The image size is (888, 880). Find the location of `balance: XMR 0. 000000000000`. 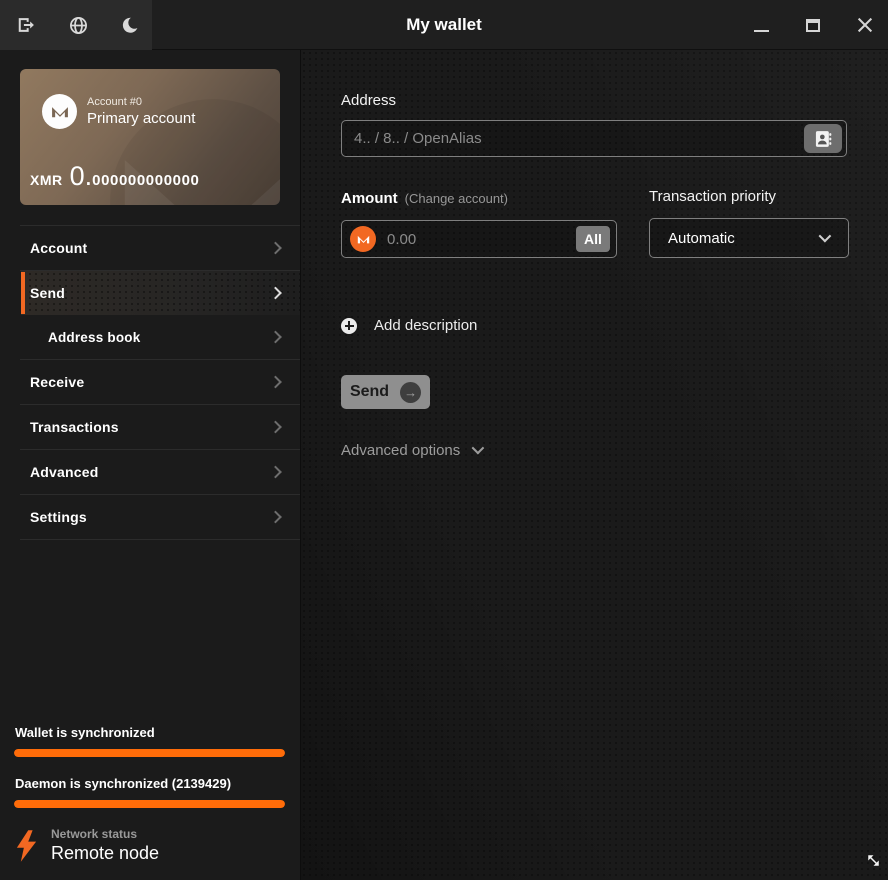

balance: XMR 0. 000000000000 is located at coordinates (114, 176).